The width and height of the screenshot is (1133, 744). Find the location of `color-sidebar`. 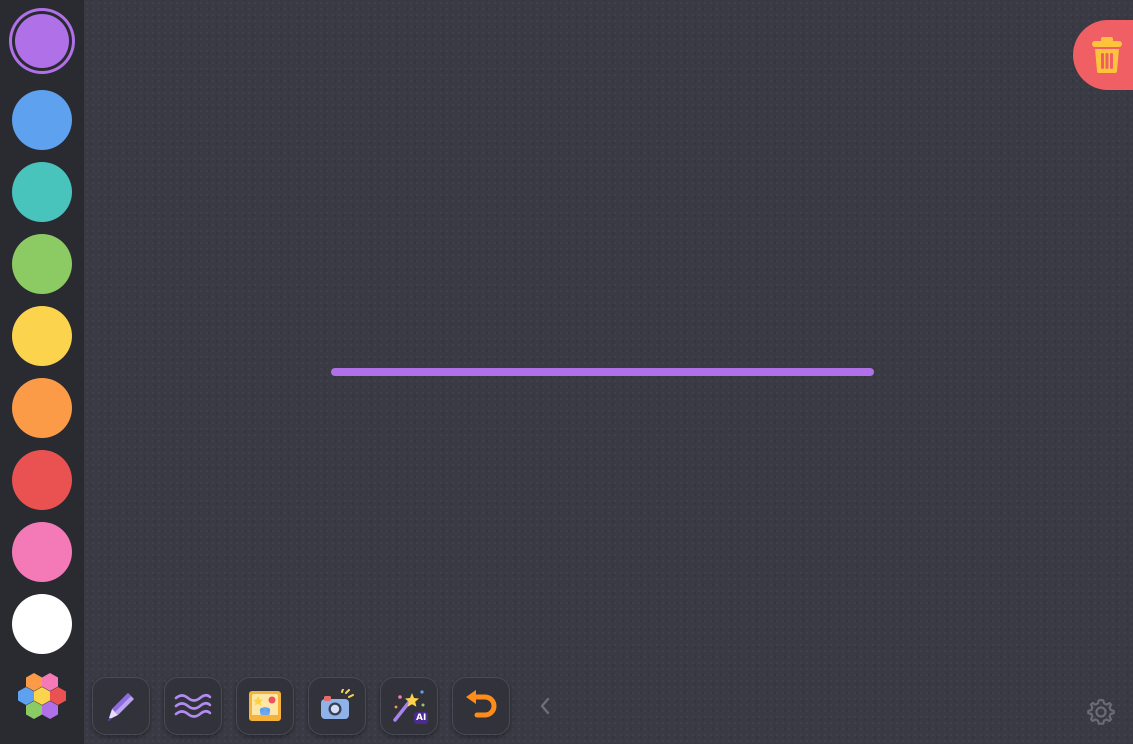

color-sidebar is located at coordinates (42, 372).